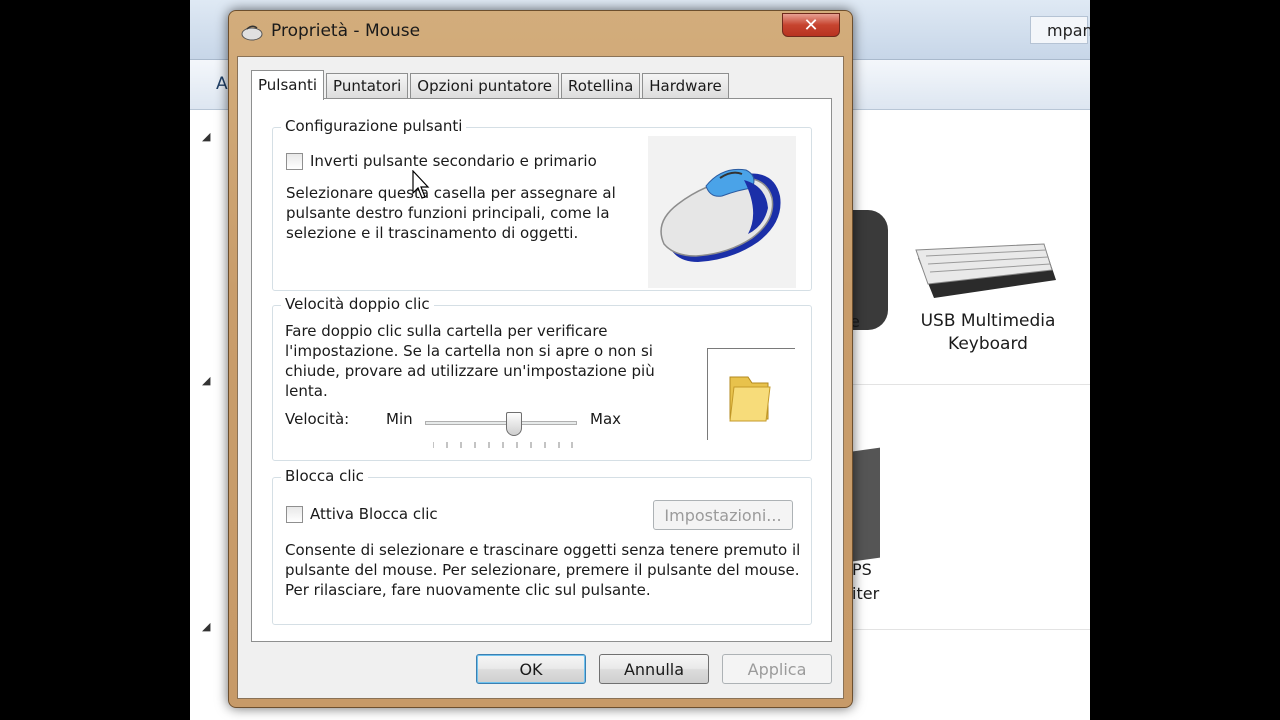 The height and width of the screenshot is (720, 1280). Describe the element at coordinates (514, 424) in the screenshot. I see `speed-slider-thumb` at that location.